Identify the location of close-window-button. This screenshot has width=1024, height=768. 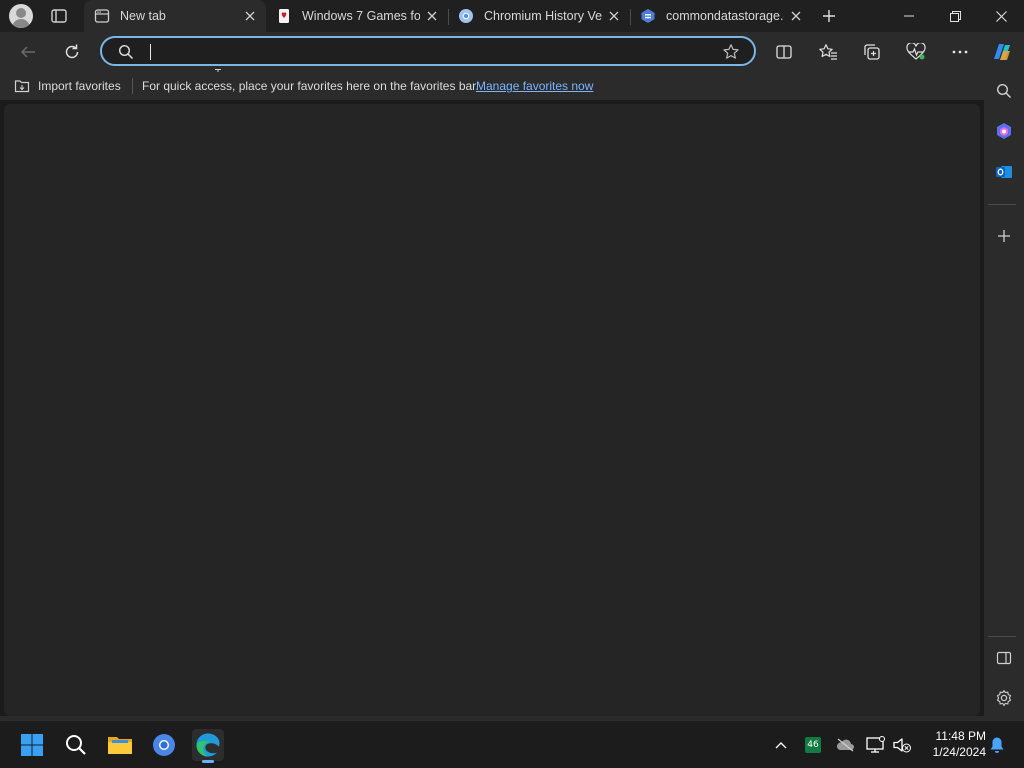
(1001, 16).